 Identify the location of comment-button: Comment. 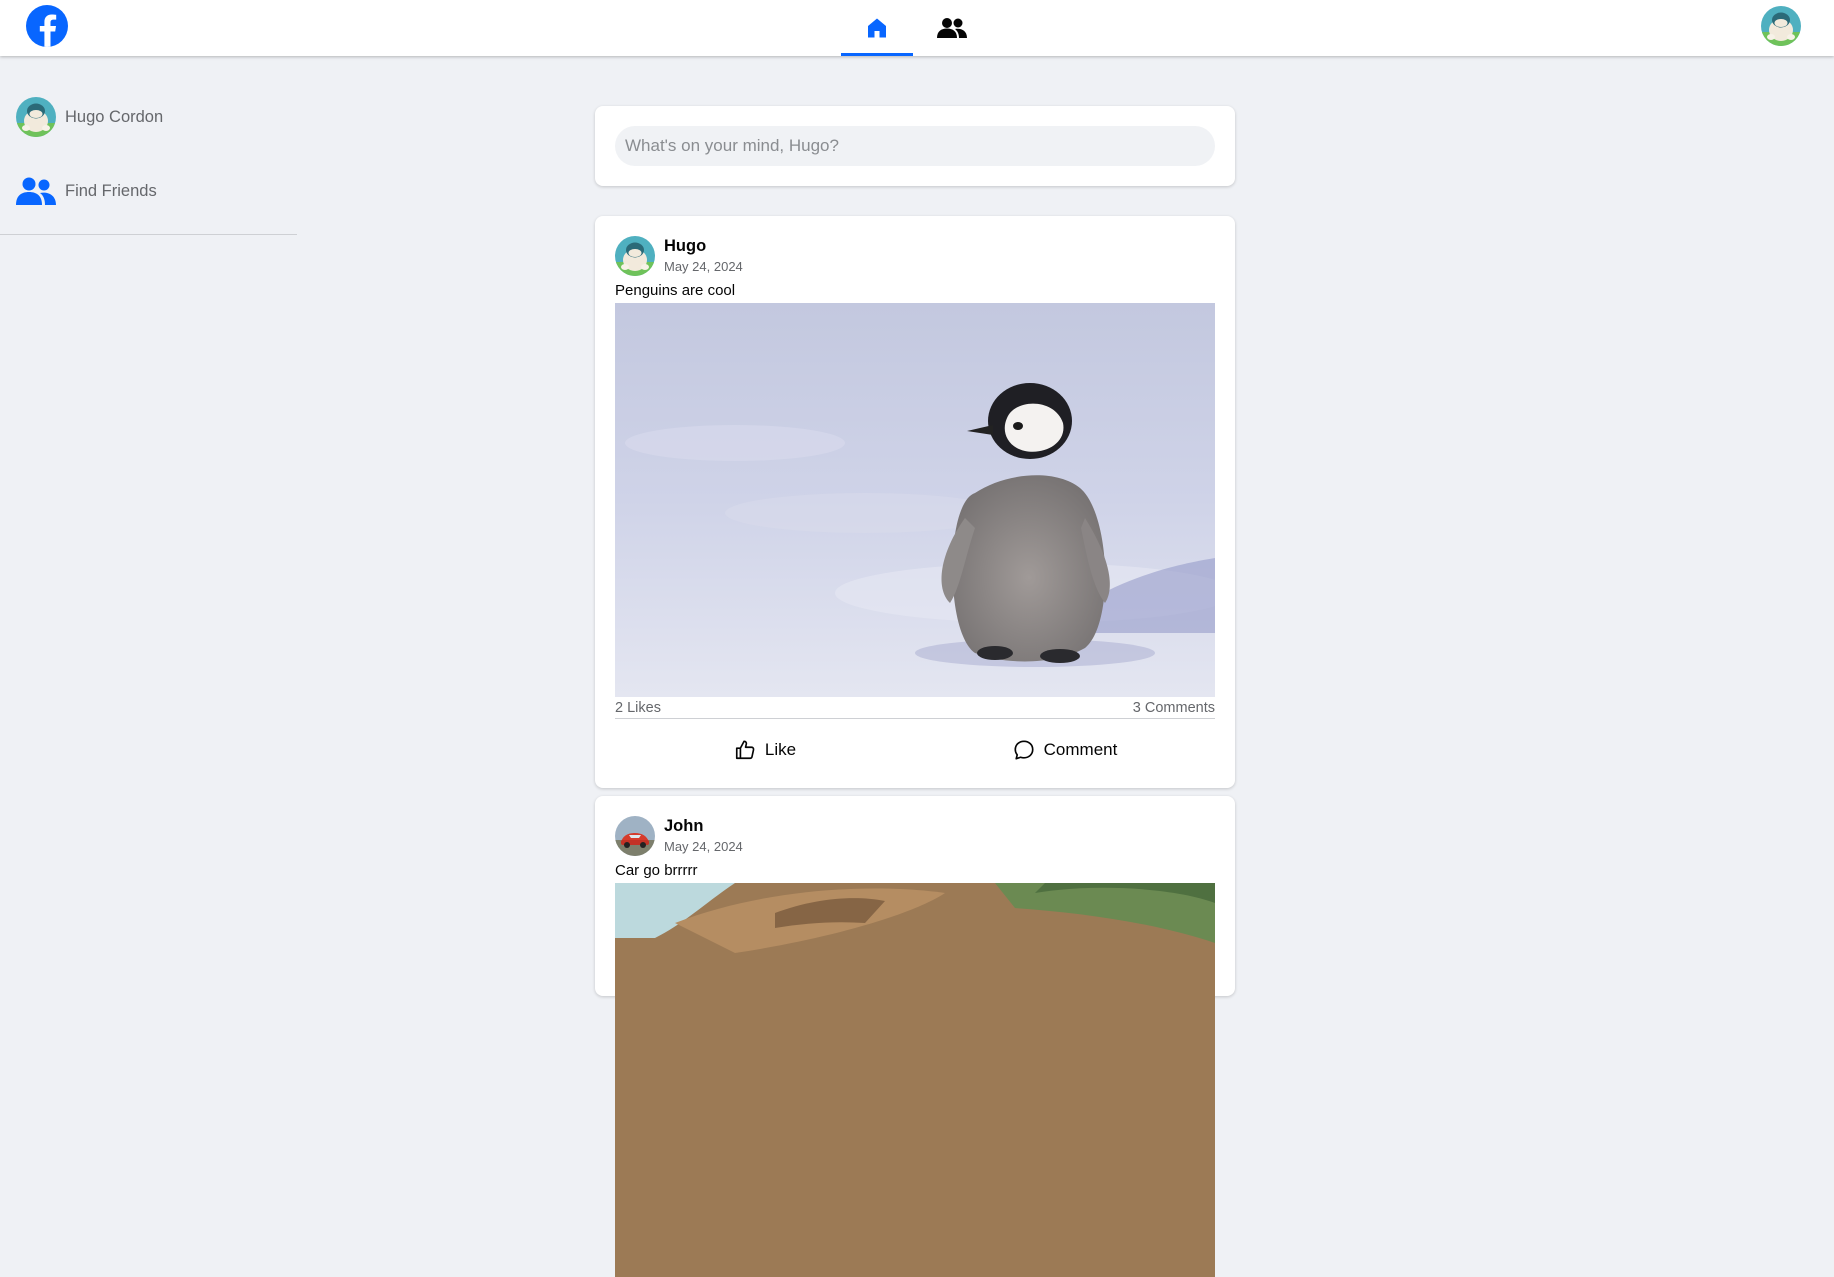
(1065, 750).